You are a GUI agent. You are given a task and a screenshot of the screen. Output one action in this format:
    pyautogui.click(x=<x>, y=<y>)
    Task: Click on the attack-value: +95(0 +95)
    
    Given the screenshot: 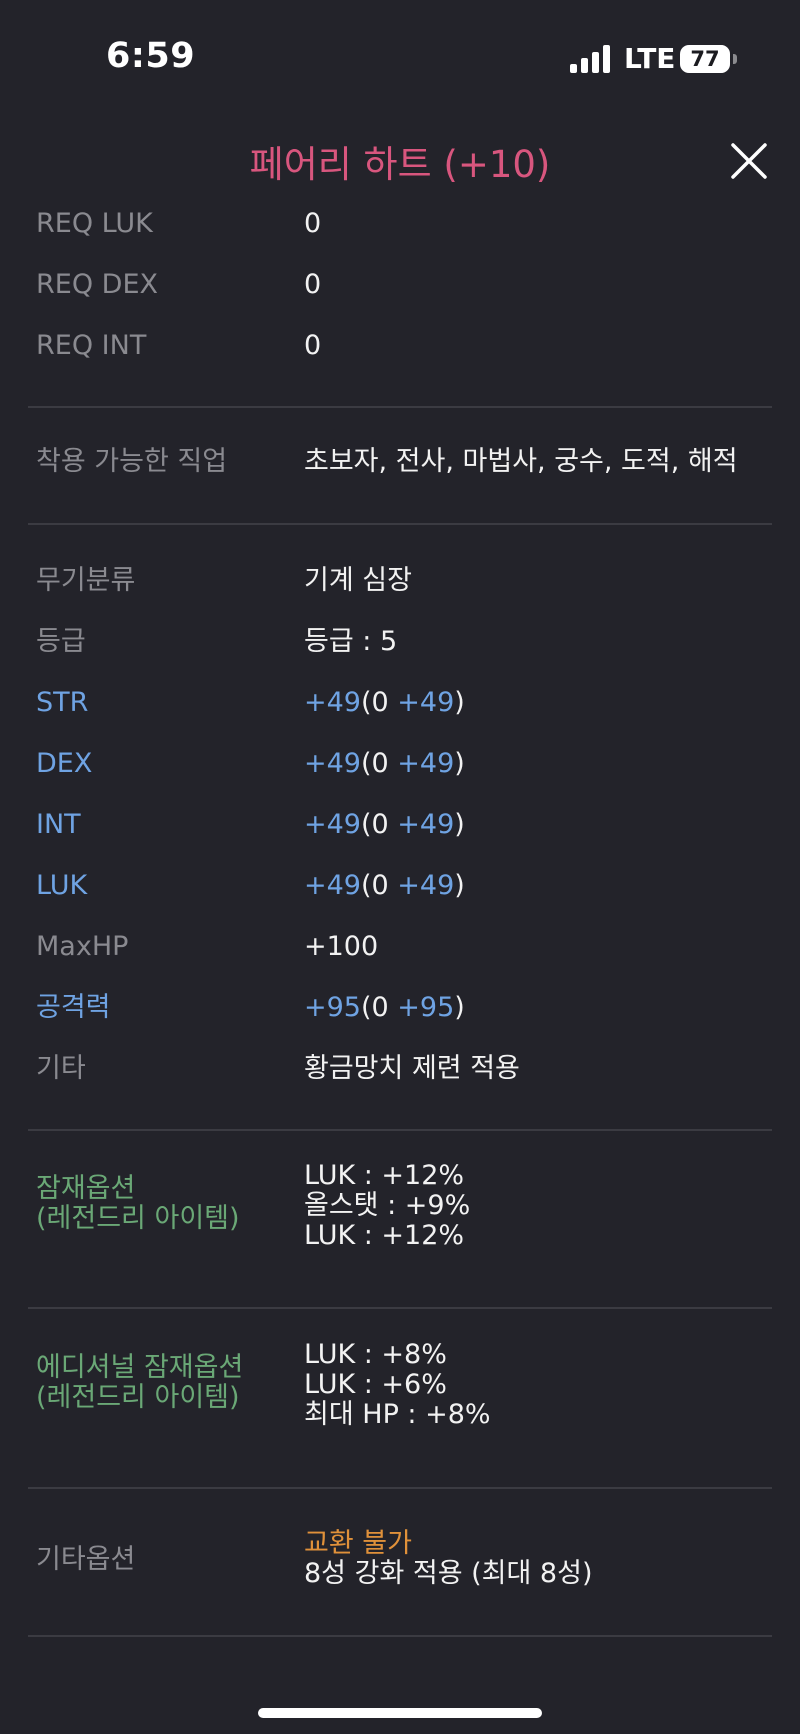 What is the action you would take?
    pyautogui.click(x=384, y=1008)
    